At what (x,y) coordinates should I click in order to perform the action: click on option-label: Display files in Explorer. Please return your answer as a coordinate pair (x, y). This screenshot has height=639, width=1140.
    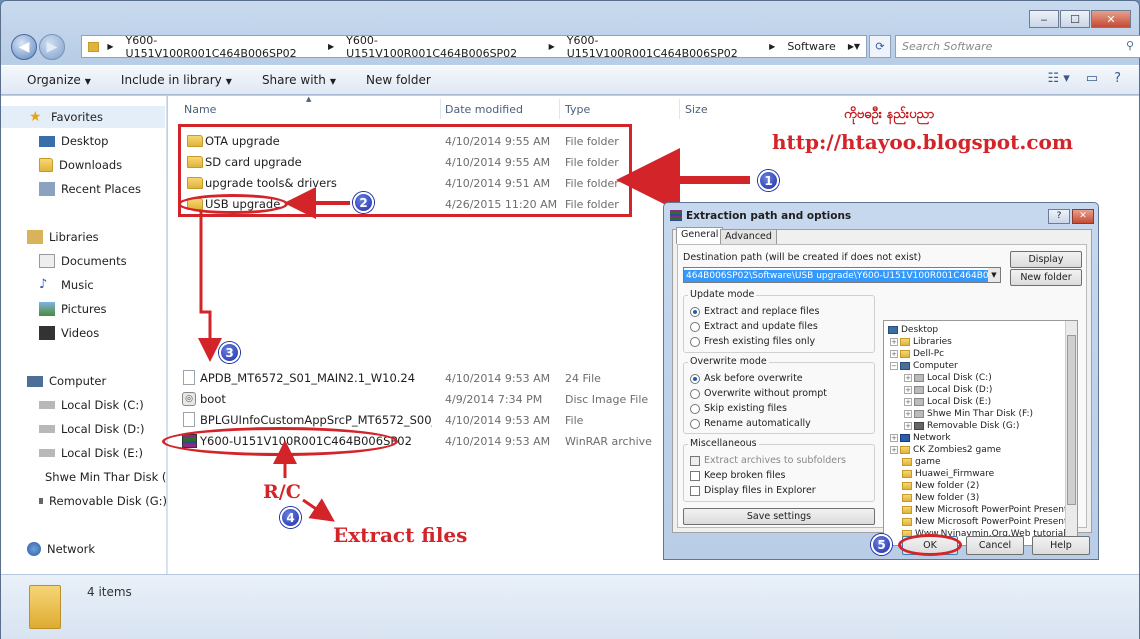
    Looking at the image, I should click on (760, 490).